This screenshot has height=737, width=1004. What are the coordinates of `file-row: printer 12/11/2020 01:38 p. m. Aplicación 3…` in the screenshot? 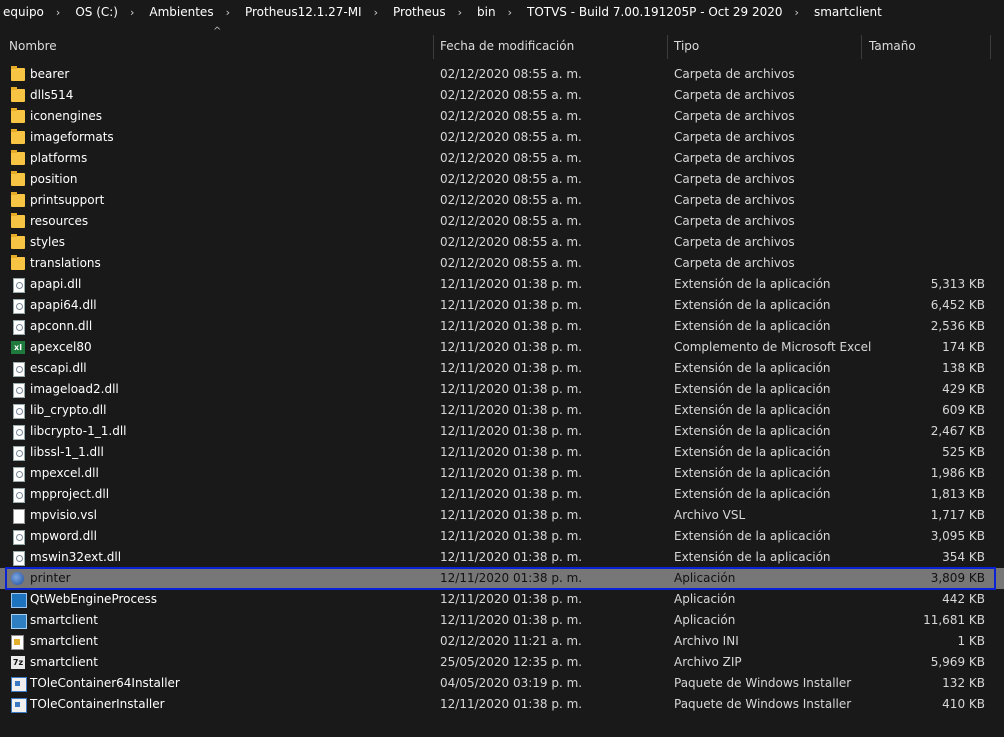 It's located at (502, 578).